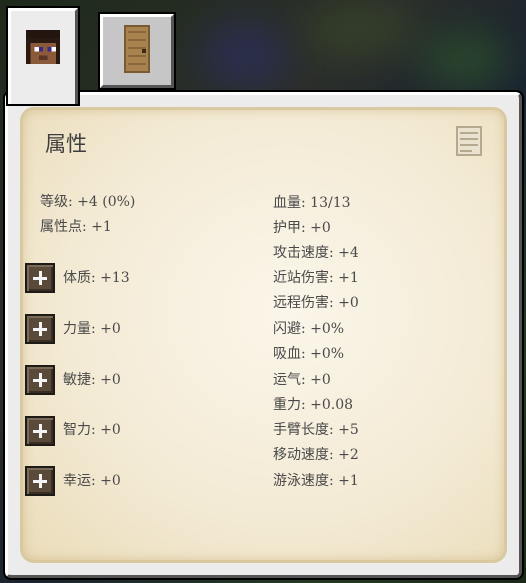  Describe the element at coordinates (312, 203) in the screenshot. I see `stat-health: 血量: 13/13` at that location.